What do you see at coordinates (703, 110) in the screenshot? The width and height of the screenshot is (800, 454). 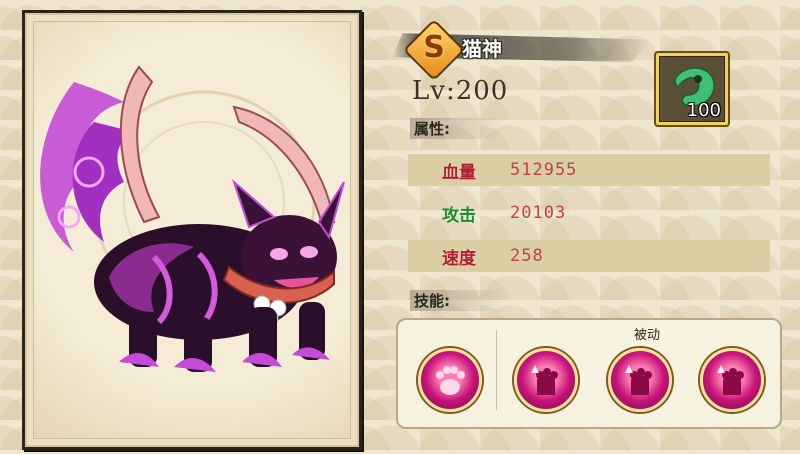 I see `item-count: 100` at bounding box center [703, 110].